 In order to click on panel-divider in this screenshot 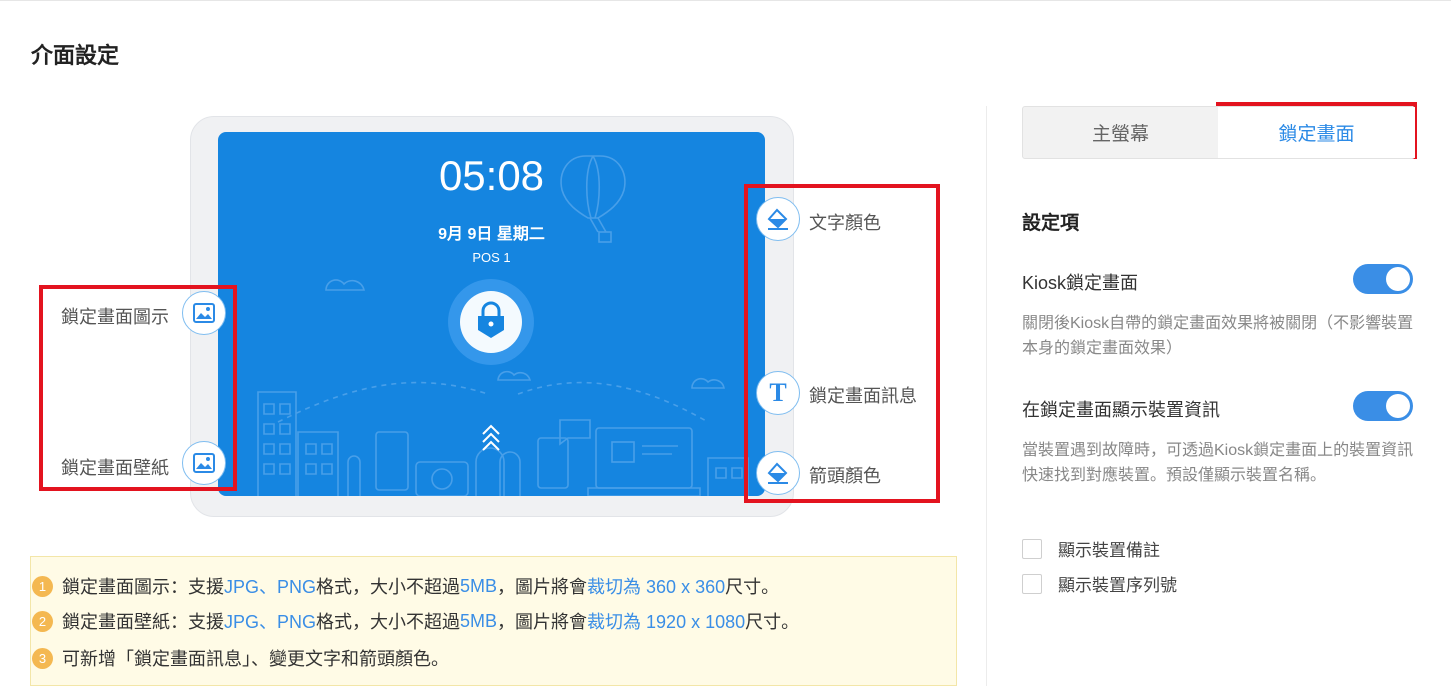, I will do `click(986, 396)`.